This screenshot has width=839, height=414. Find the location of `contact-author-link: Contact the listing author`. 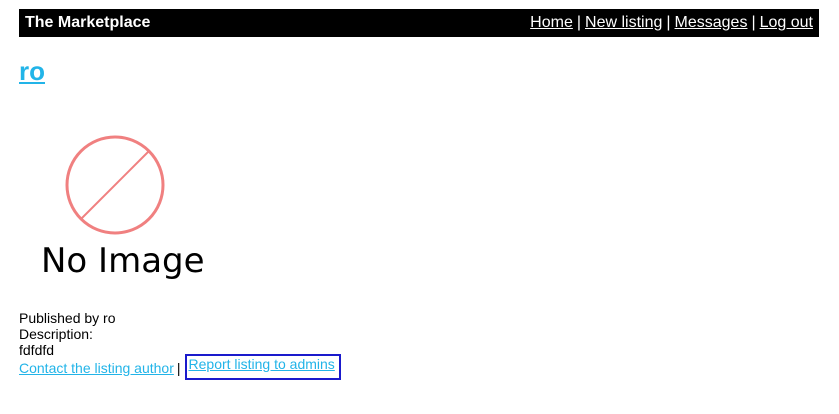

contact-author-link: Contact the listing author is located at coordinates (96, 368).